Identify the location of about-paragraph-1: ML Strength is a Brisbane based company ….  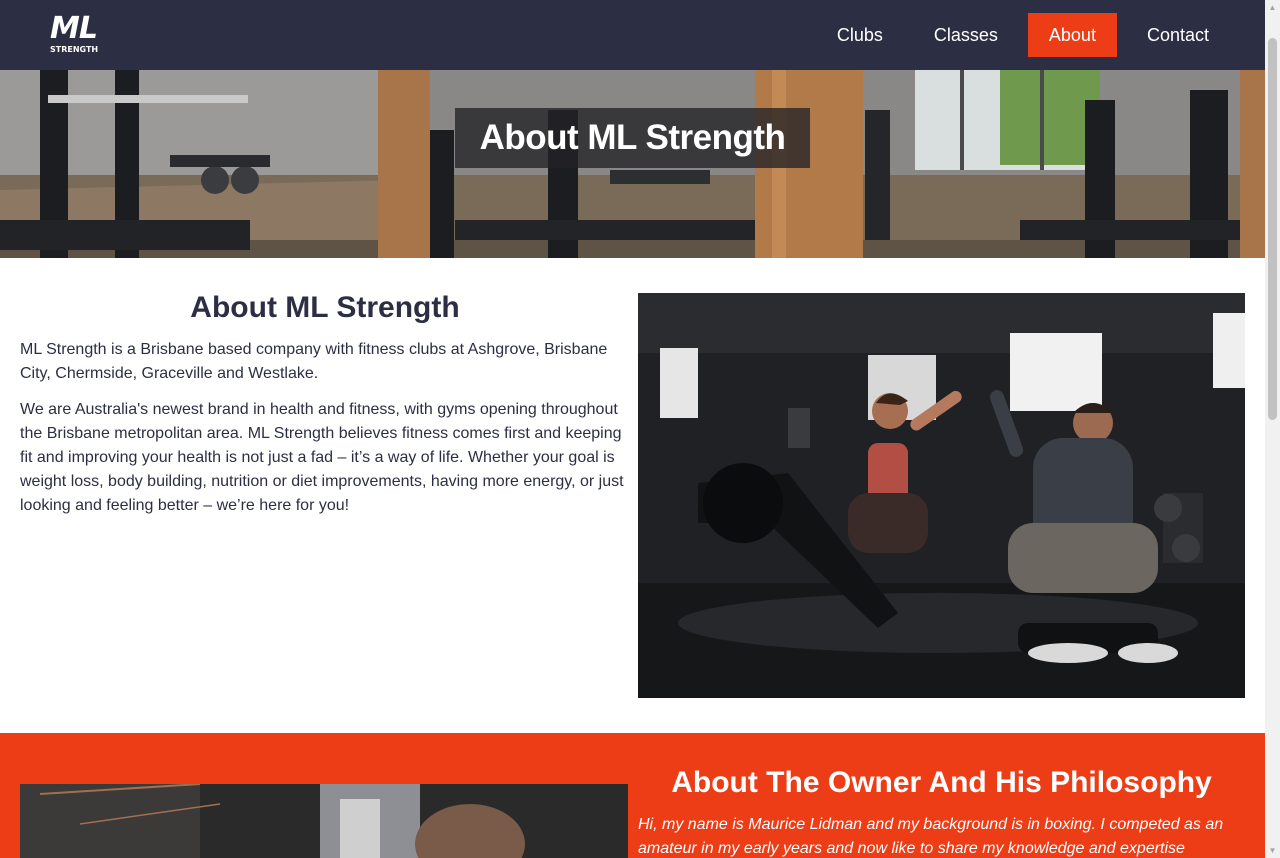
(314, 361).